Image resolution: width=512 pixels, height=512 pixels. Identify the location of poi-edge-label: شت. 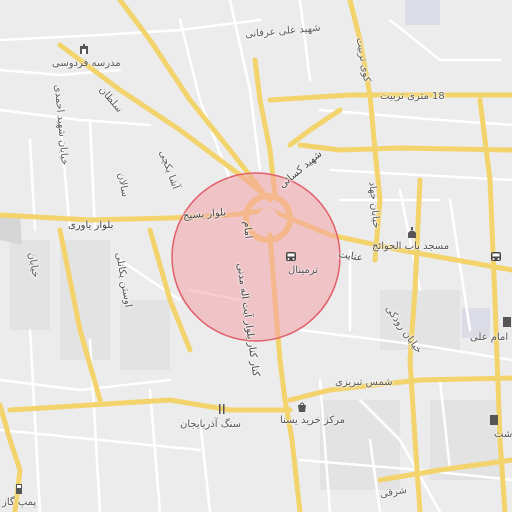
(503, 434).